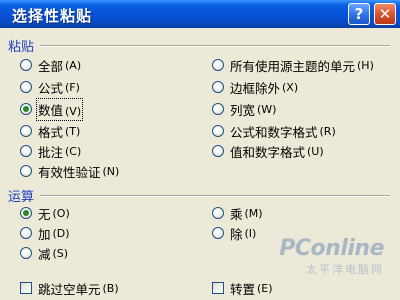 The width and height of the screenshot is (400, 300). I want to click on option-hotkey: (T), so click(73, 131).